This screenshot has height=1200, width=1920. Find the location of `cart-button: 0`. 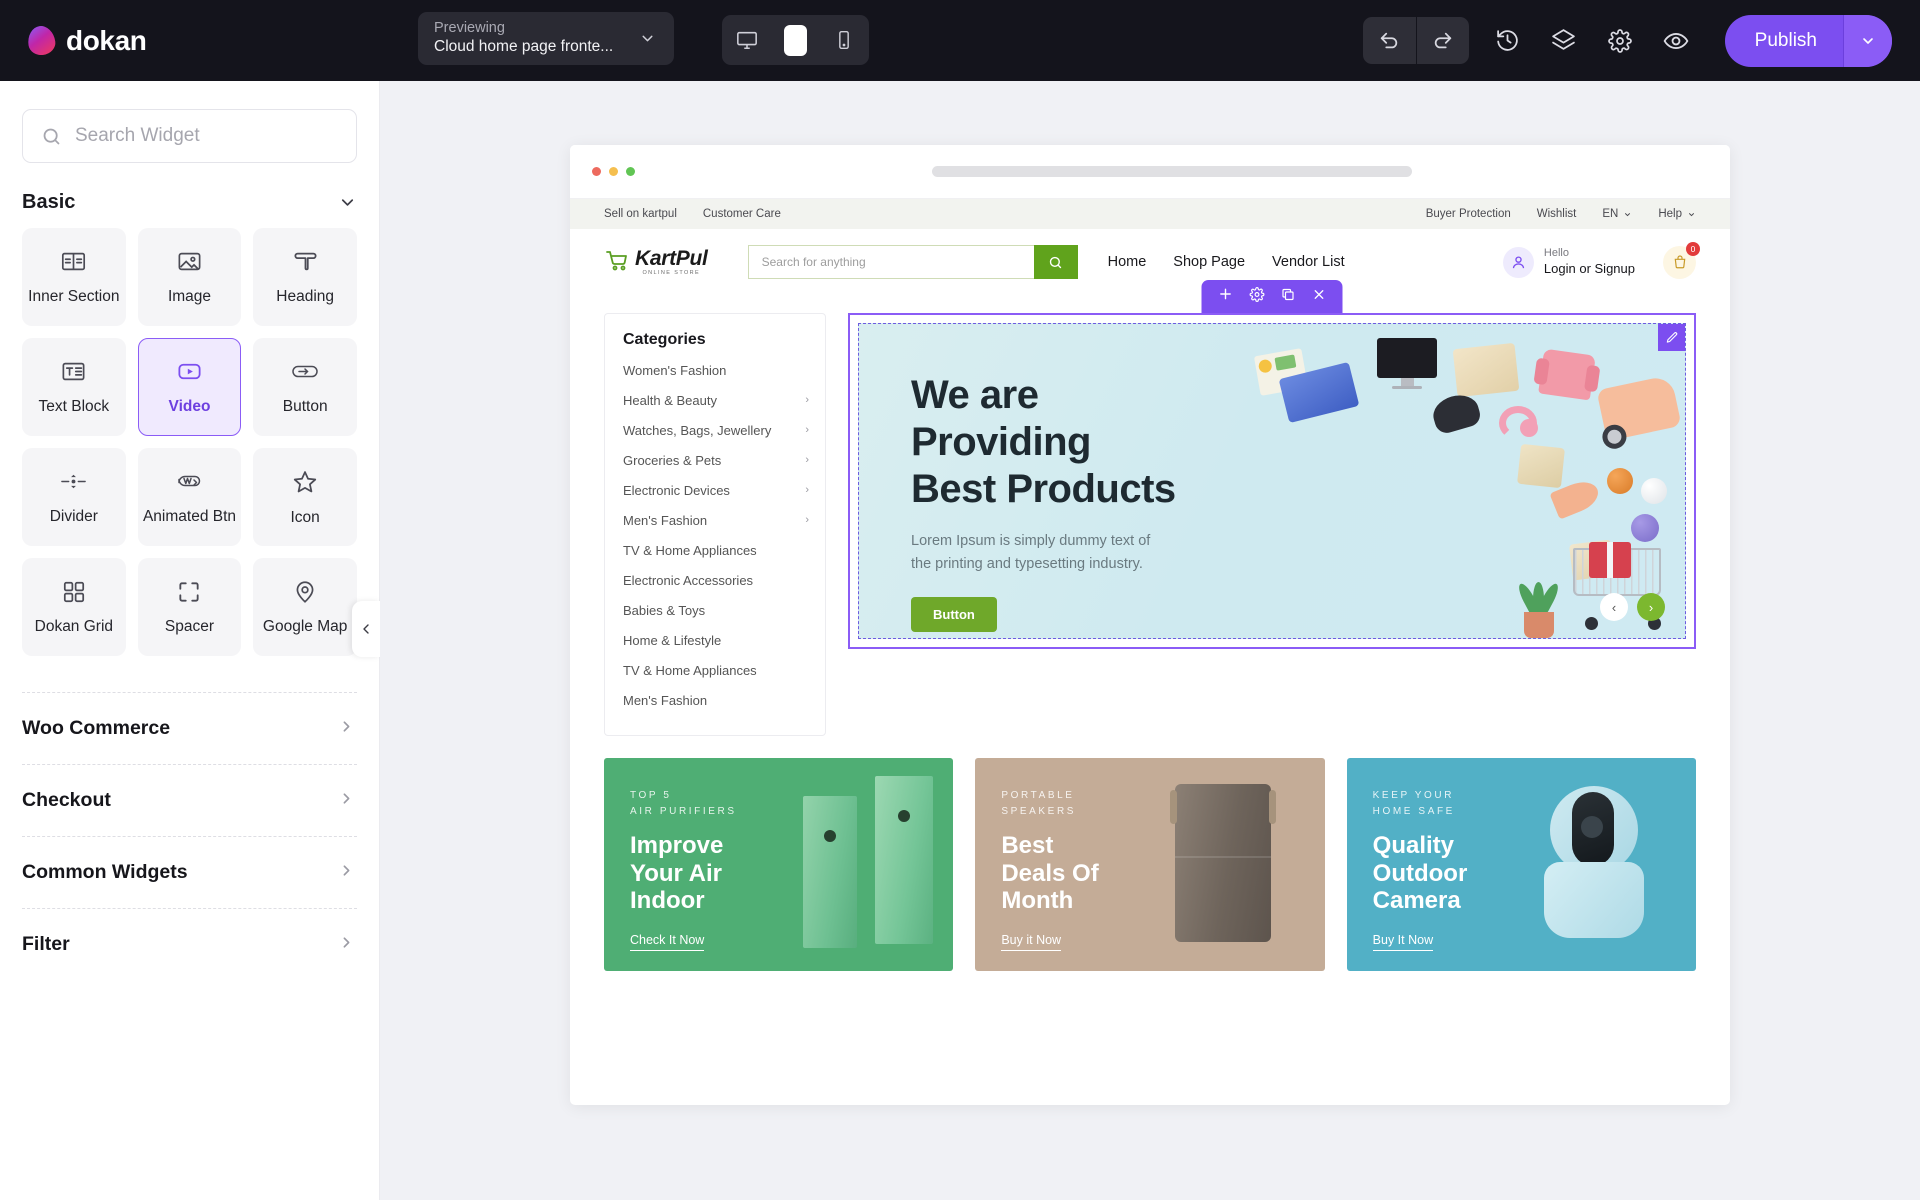

cart-button: 0 is located at coordinates (1681, 260).